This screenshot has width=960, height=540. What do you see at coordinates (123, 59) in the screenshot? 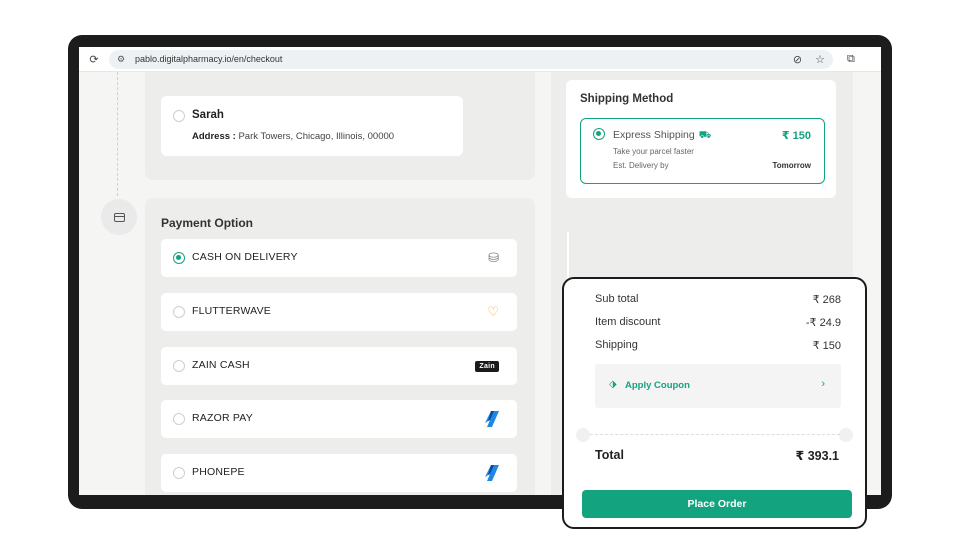
I see `site-settings-icon: ⚙` at bounding box center [123, 59].